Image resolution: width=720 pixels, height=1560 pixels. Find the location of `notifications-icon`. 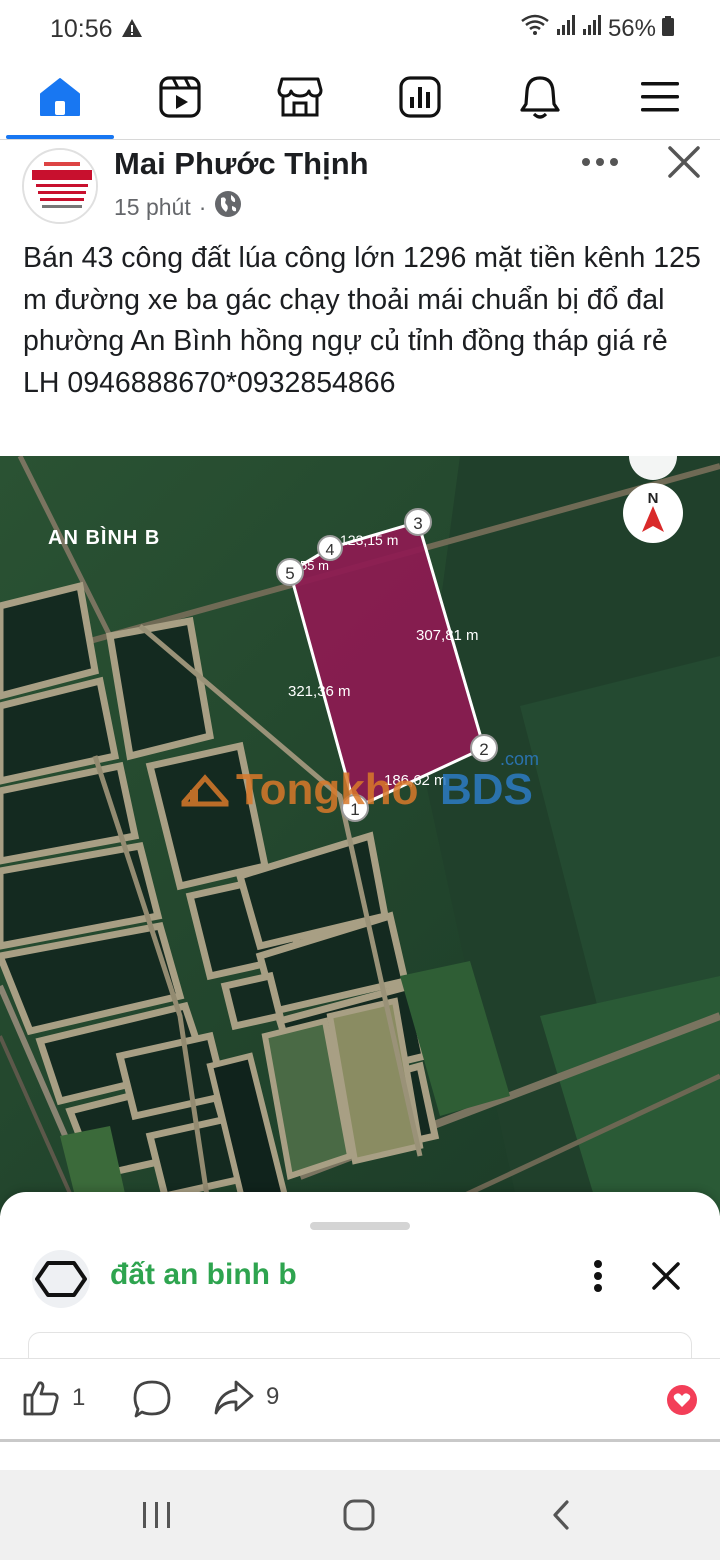

notifications-icon is located at coordinates (540, 97).